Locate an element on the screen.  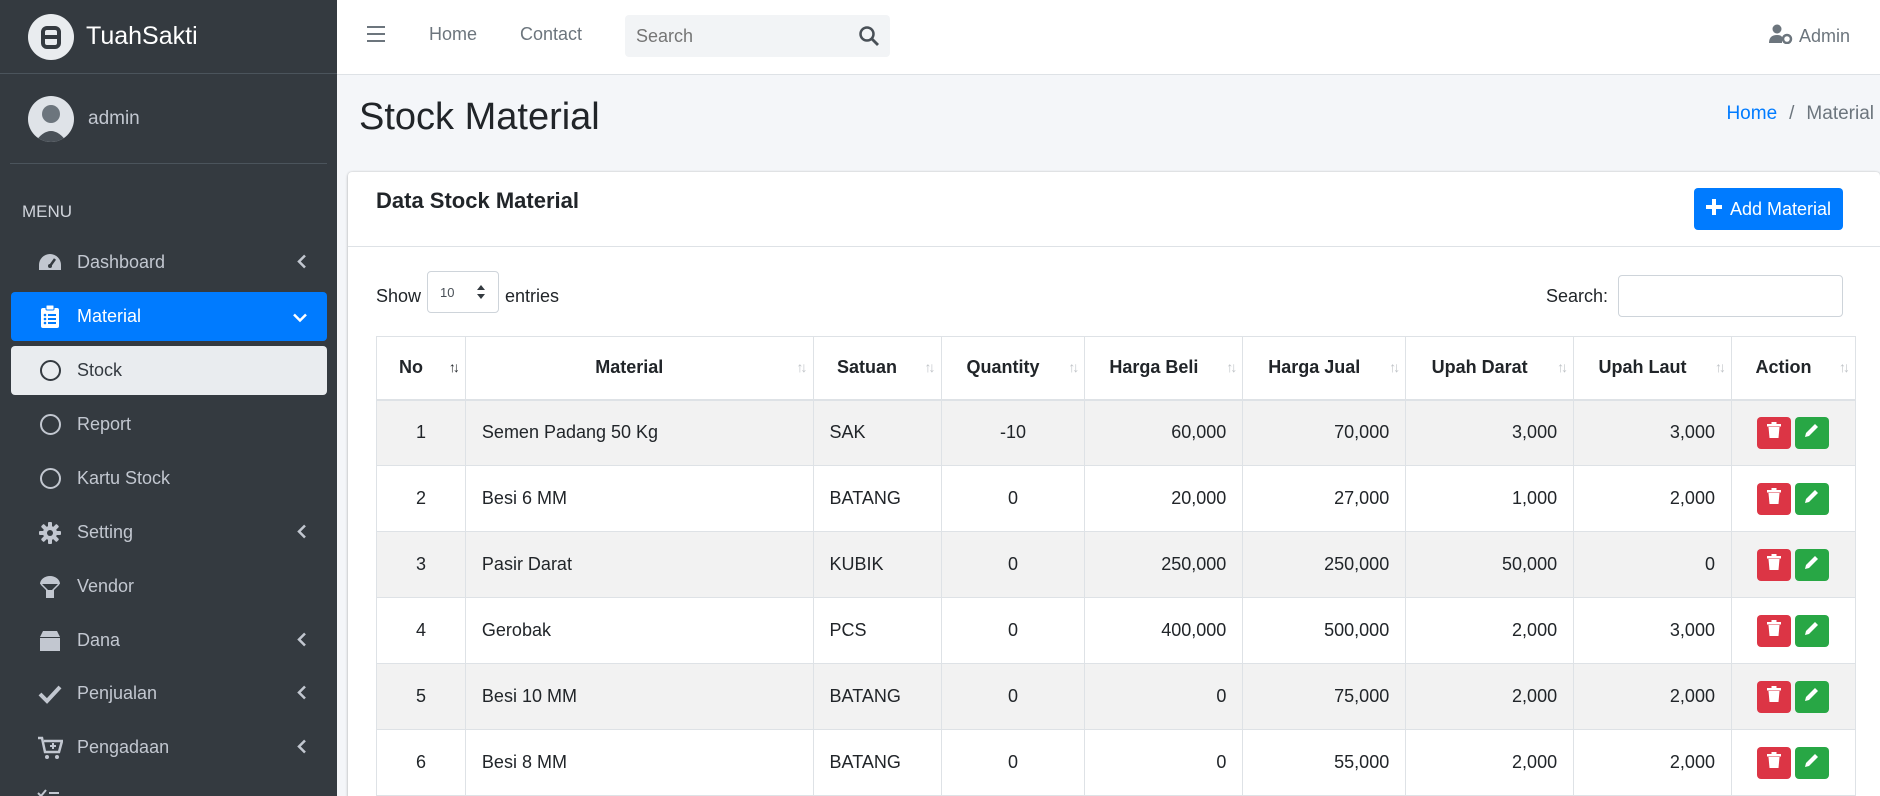
cell-harga-jual: 75,000 is located at coordinates (1324, 696).